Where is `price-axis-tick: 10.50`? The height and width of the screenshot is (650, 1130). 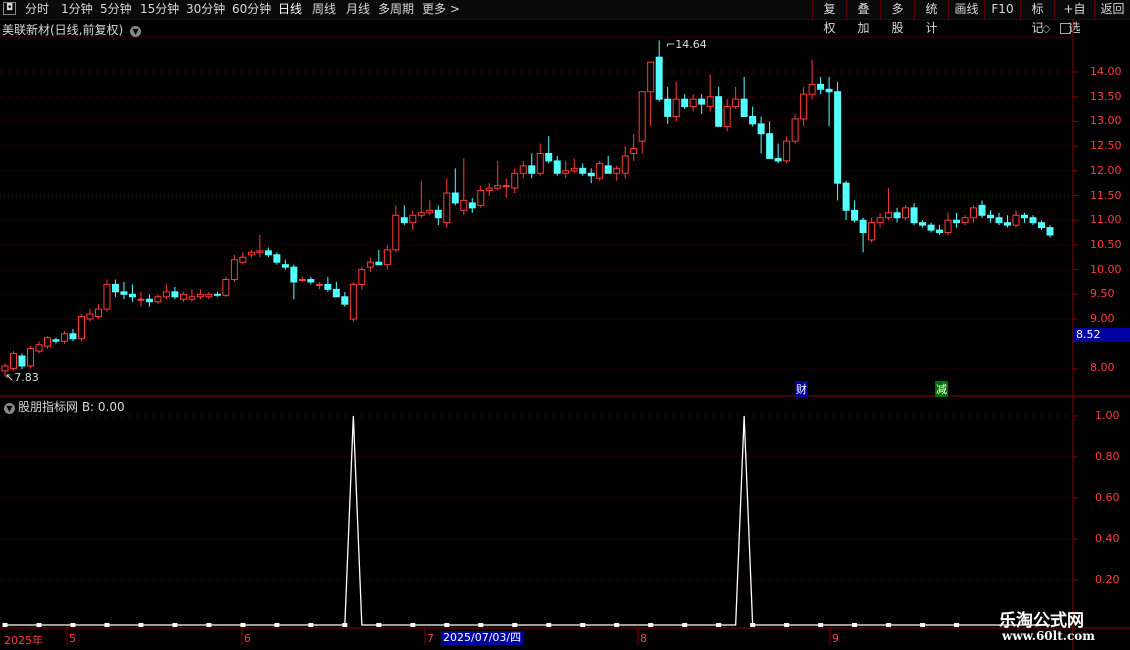 price-axis-tick: 10.50 is located at coordinates (1106, 244).